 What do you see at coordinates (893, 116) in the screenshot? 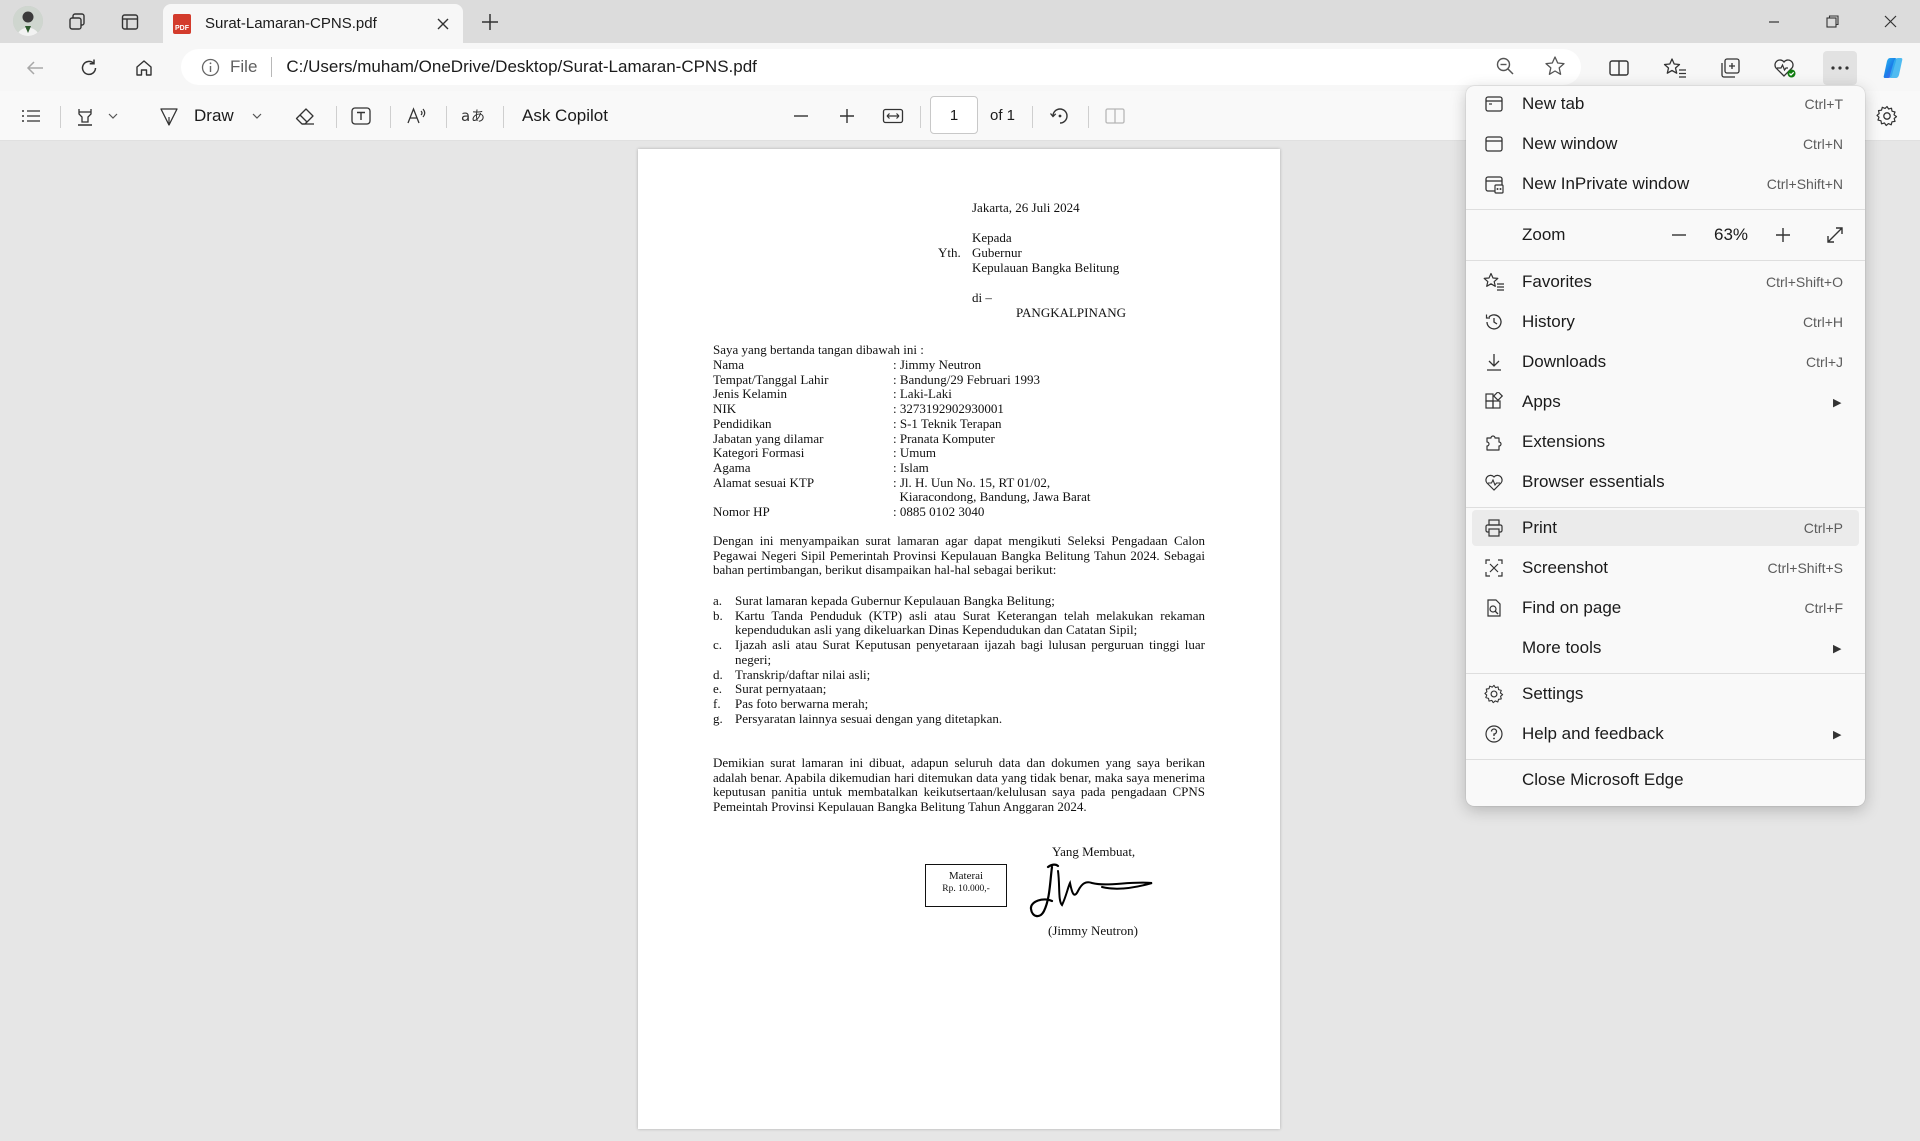
I see `fit-to-width-button` at bounding box center [893, 116].